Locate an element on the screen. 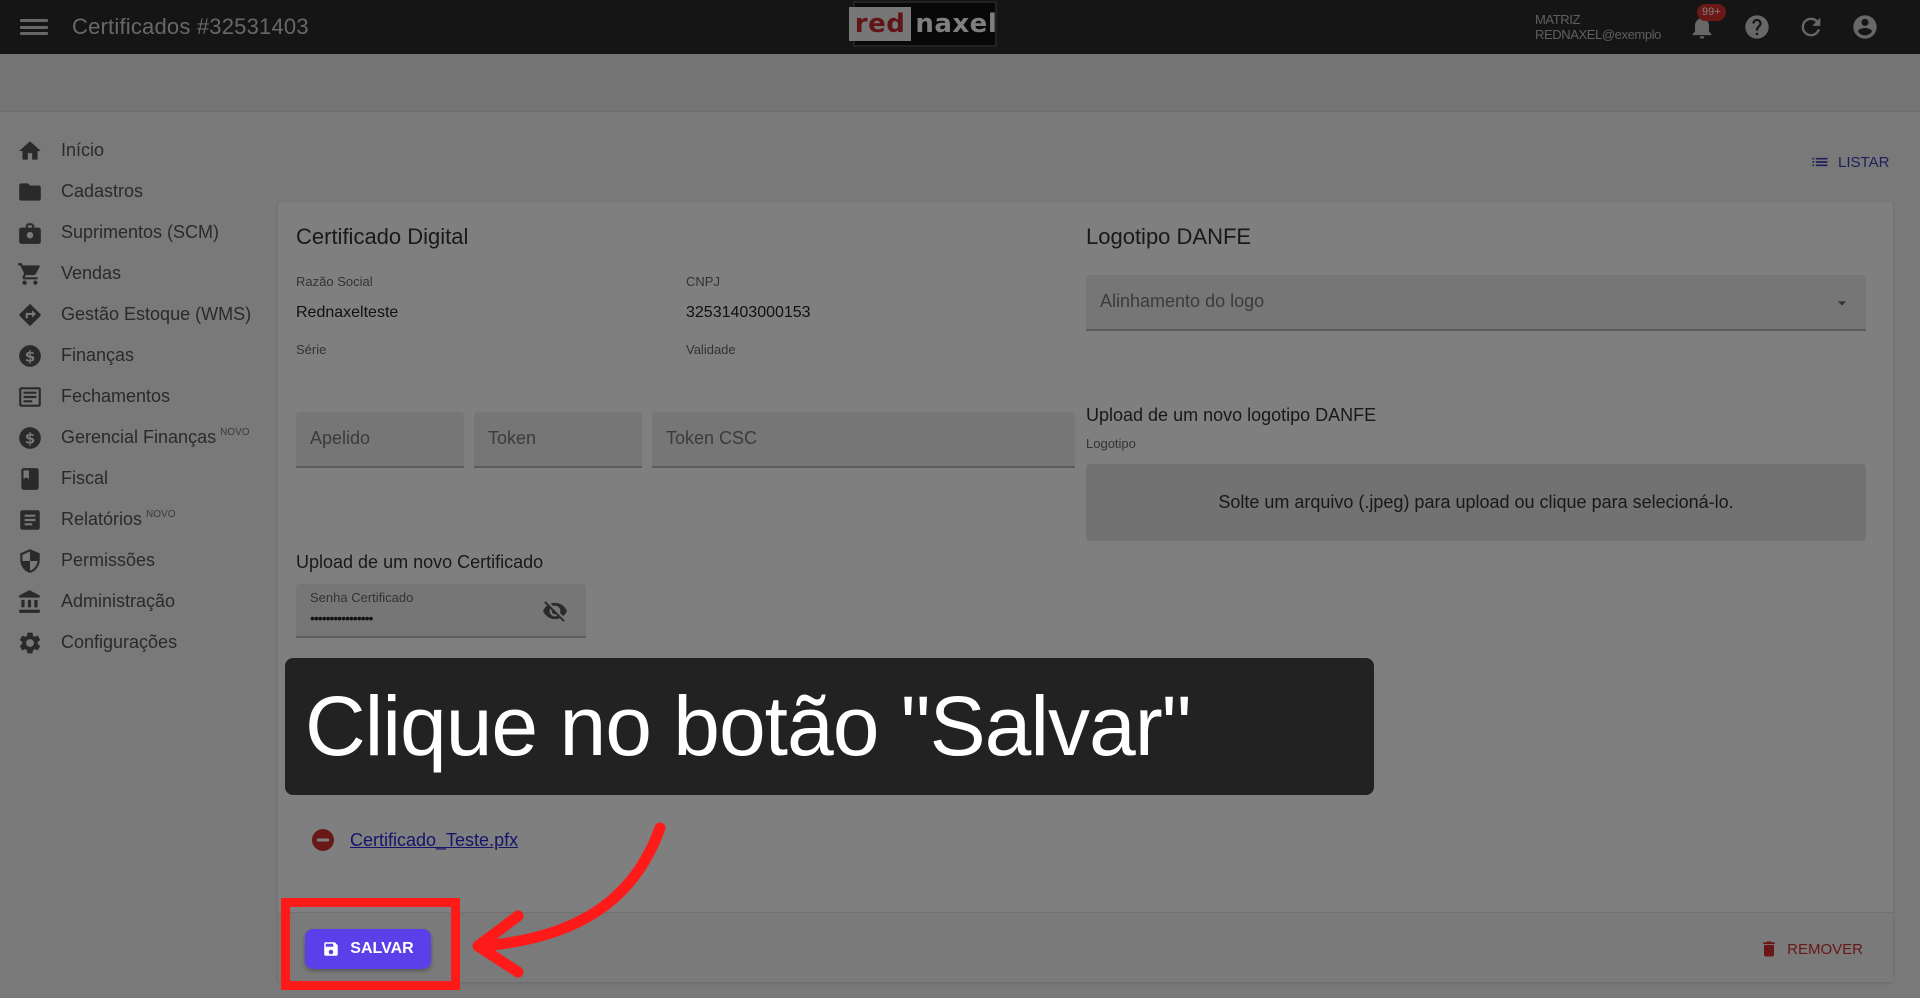  sidebar-item-label: Início is located at coordinates (83, 150).